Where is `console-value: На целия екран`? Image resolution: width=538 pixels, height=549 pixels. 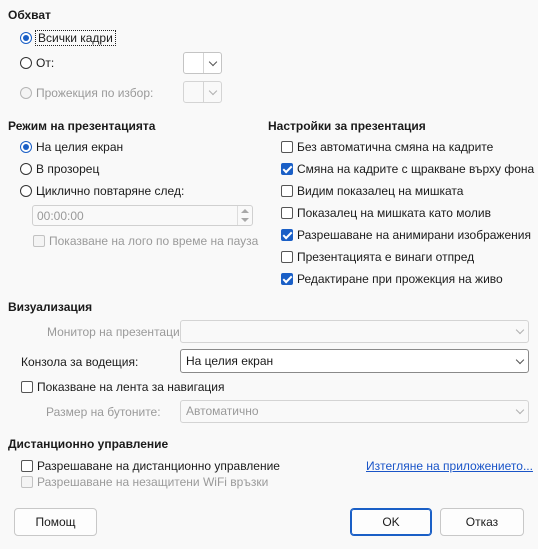 console-value: На целия екран is located at coordinates (230, 361).